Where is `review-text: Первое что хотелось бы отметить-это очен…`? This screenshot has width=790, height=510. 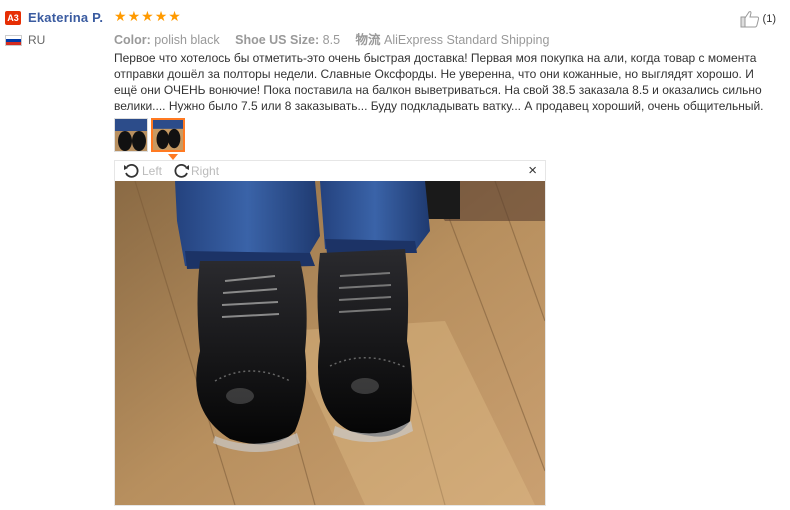 review-text: Первое что хотелось бы отметить-это очен… is located at coordinates (439, 82).